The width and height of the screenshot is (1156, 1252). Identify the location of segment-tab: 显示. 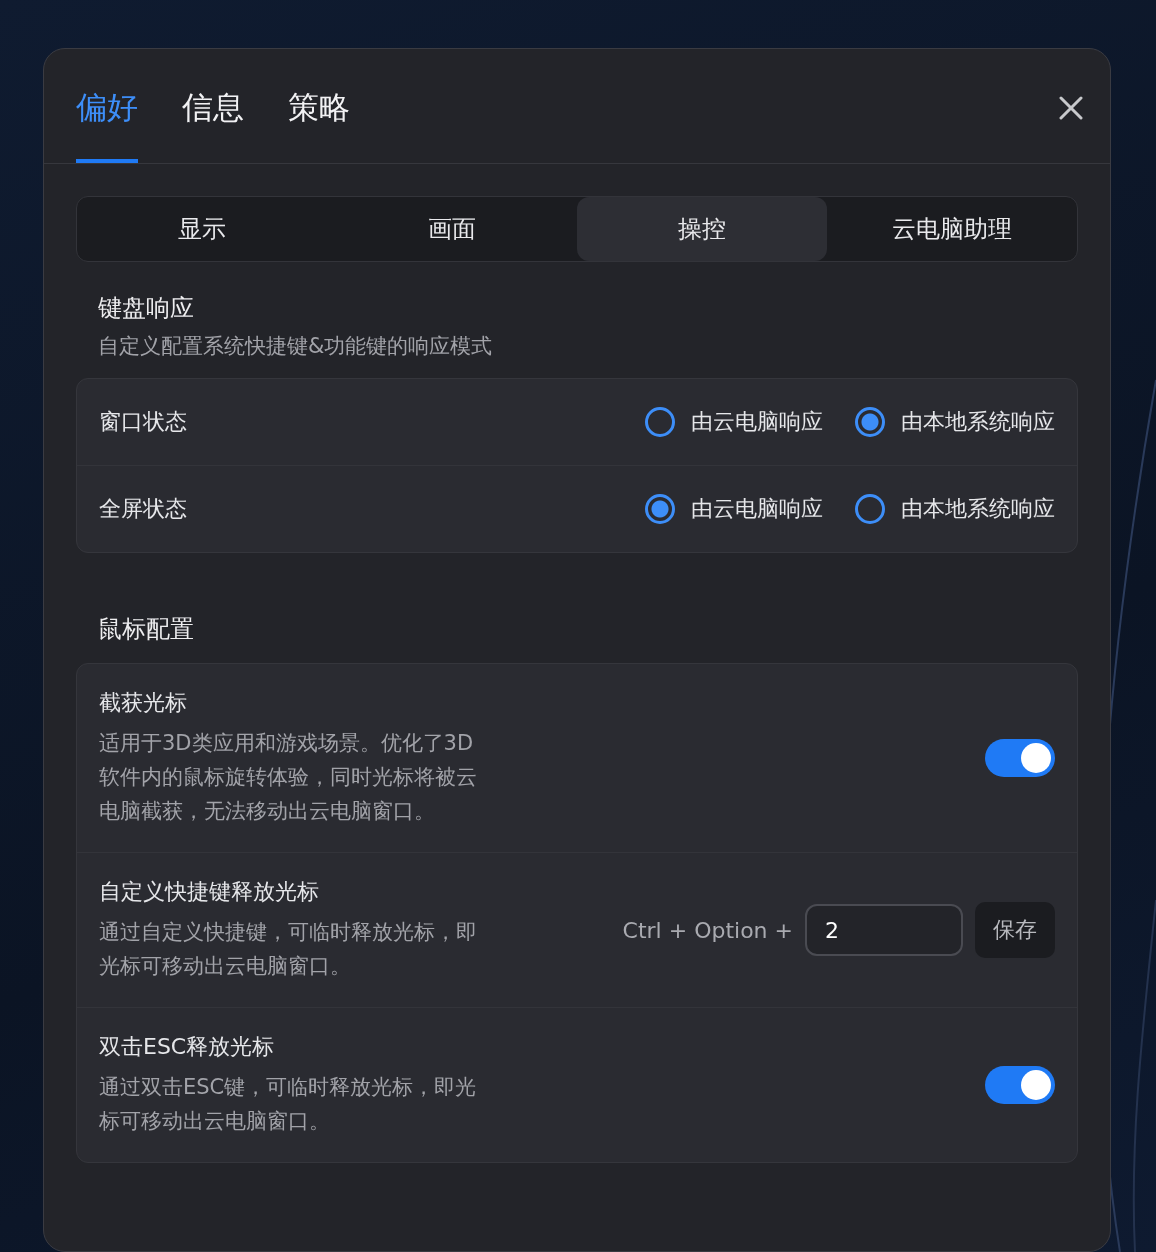
(202, 229).